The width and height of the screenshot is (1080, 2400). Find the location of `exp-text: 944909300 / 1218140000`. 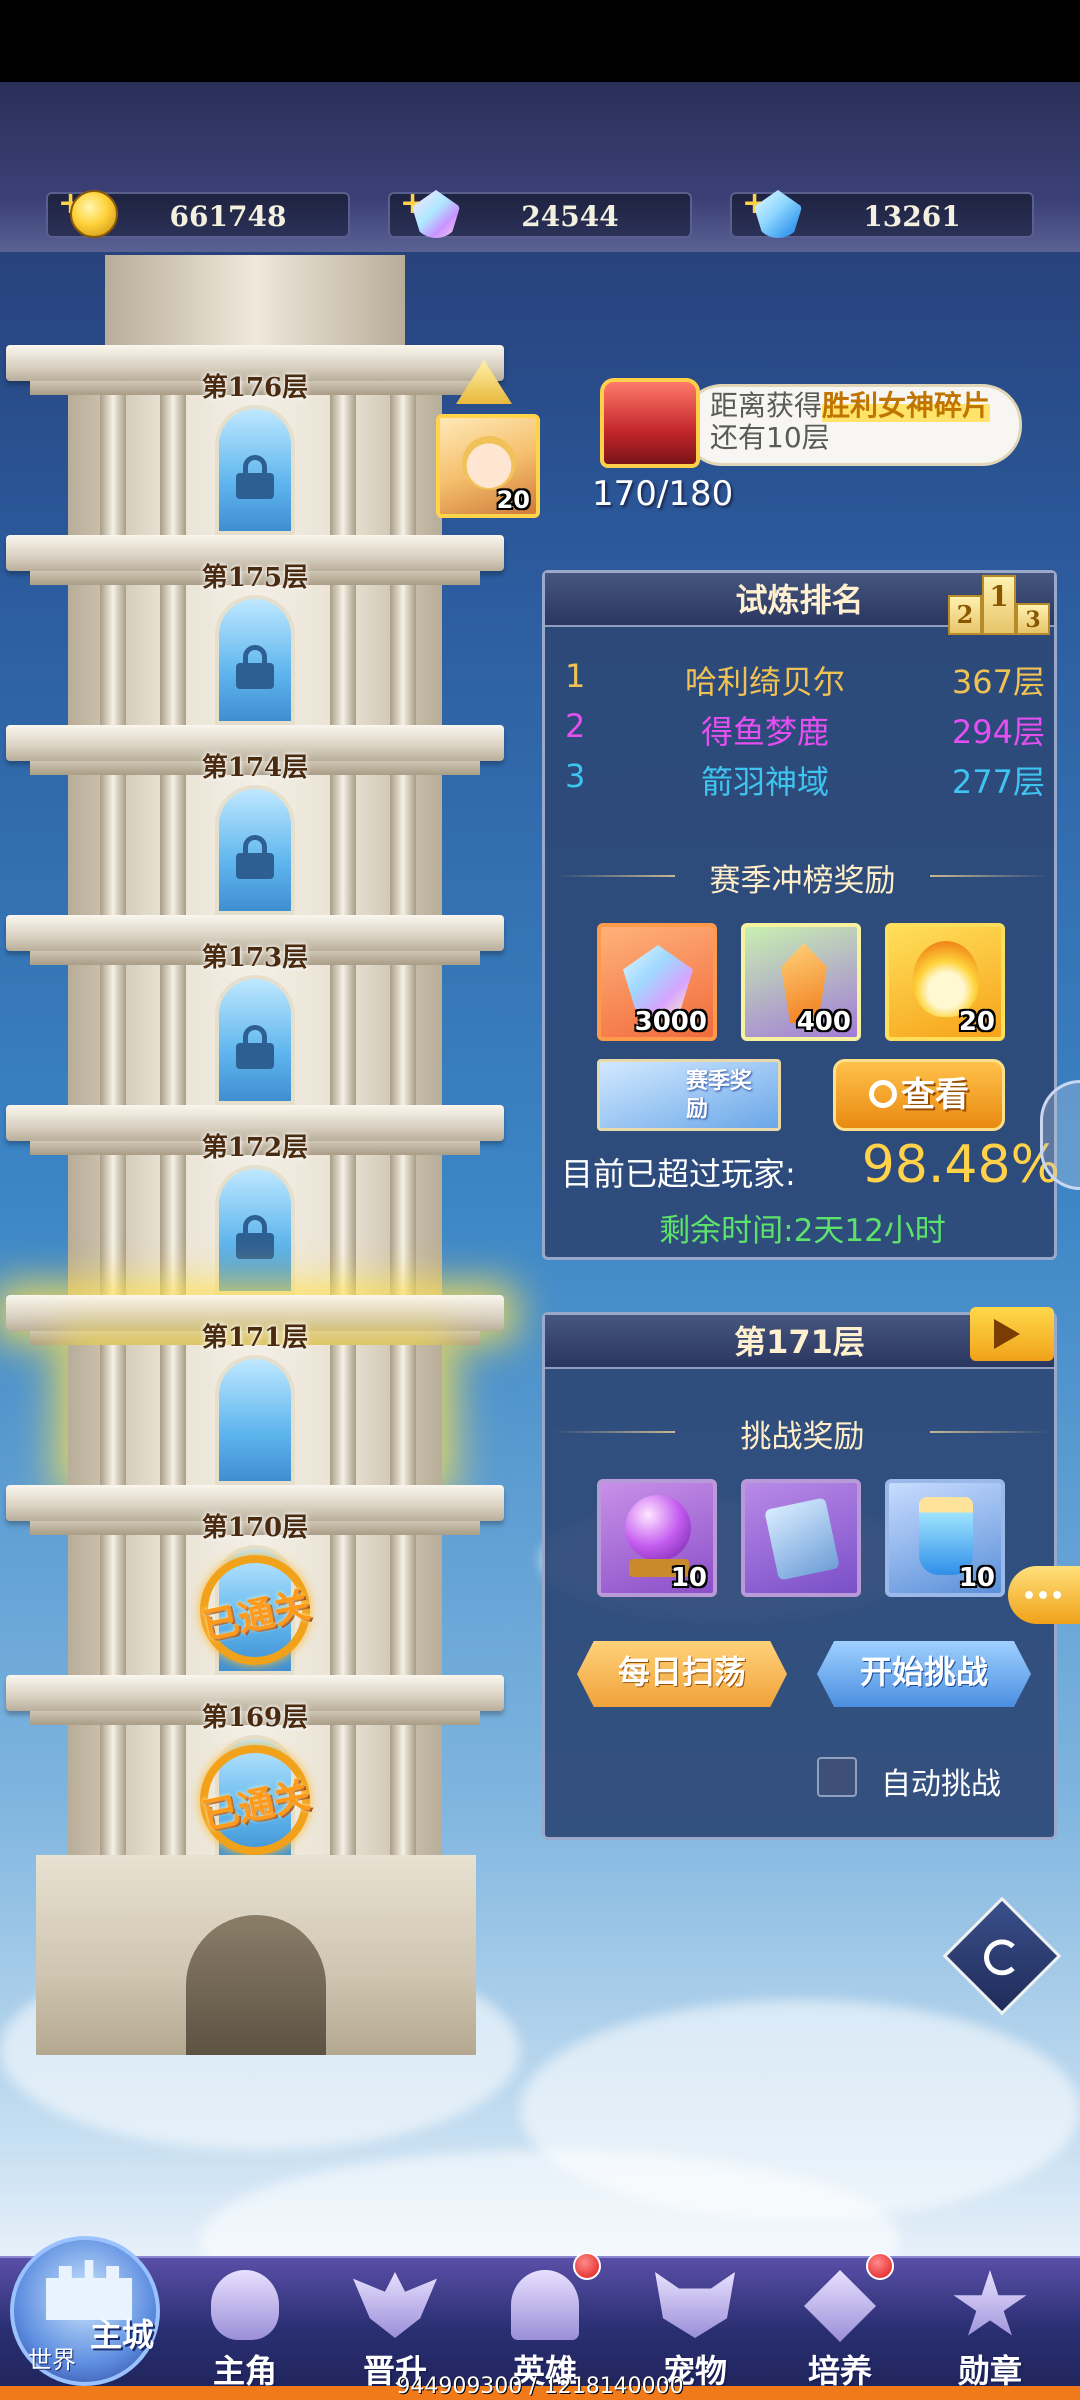

exp-text: 944909300 / 1218140000 is located at coordinates (540, 2386).